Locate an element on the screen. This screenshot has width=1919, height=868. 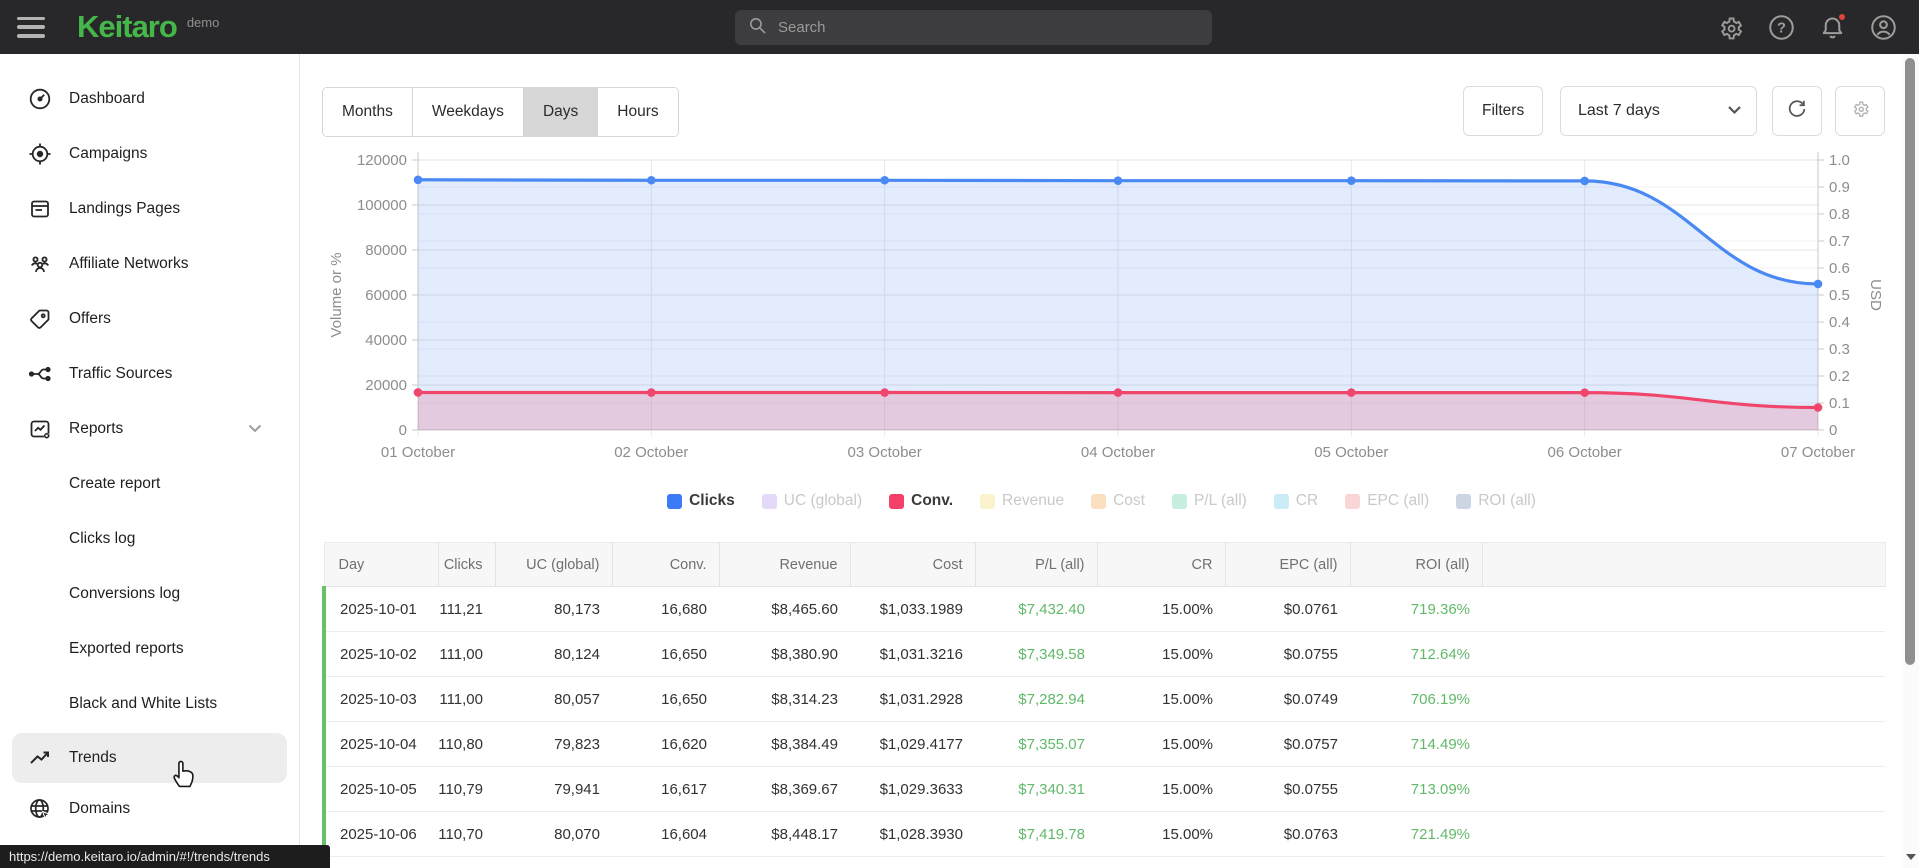
cell-clicks: 110,79 is located at coordinates (466, 789).